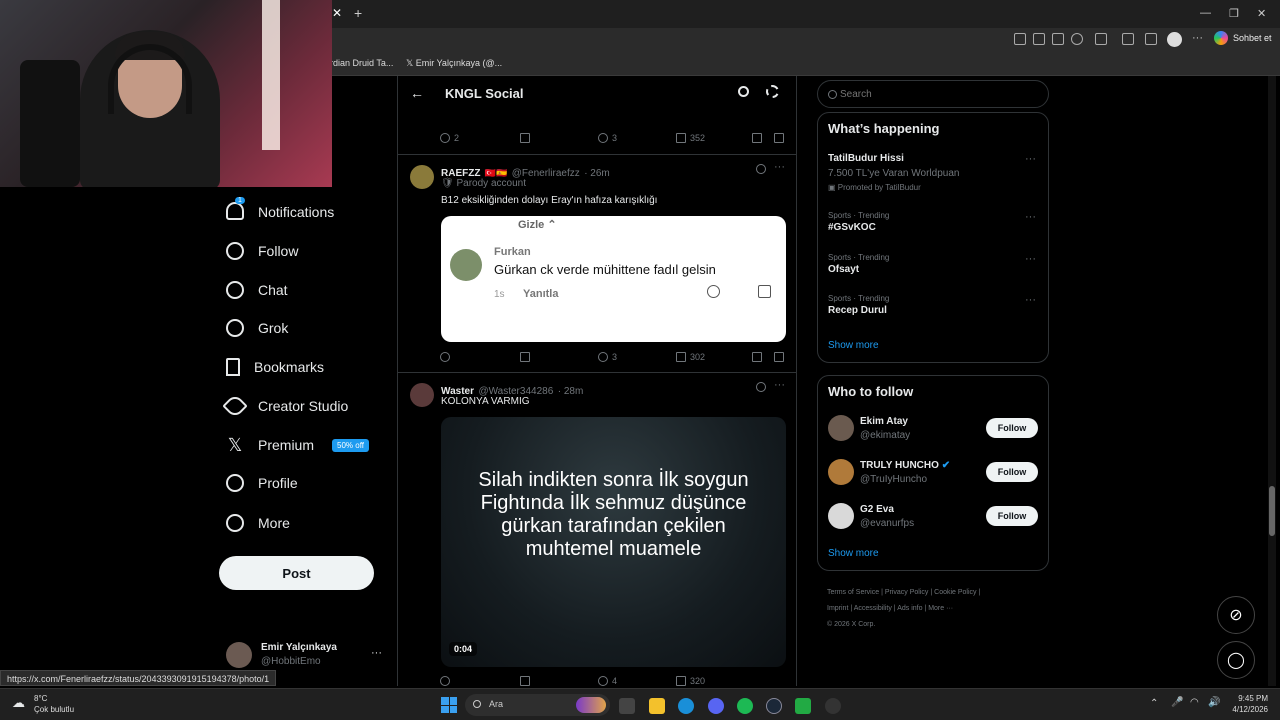  What do you see at coordinates (907, 592) in the screenshot?
I see `footer-link: Privacy Policy` at bounding box center [907, 592].